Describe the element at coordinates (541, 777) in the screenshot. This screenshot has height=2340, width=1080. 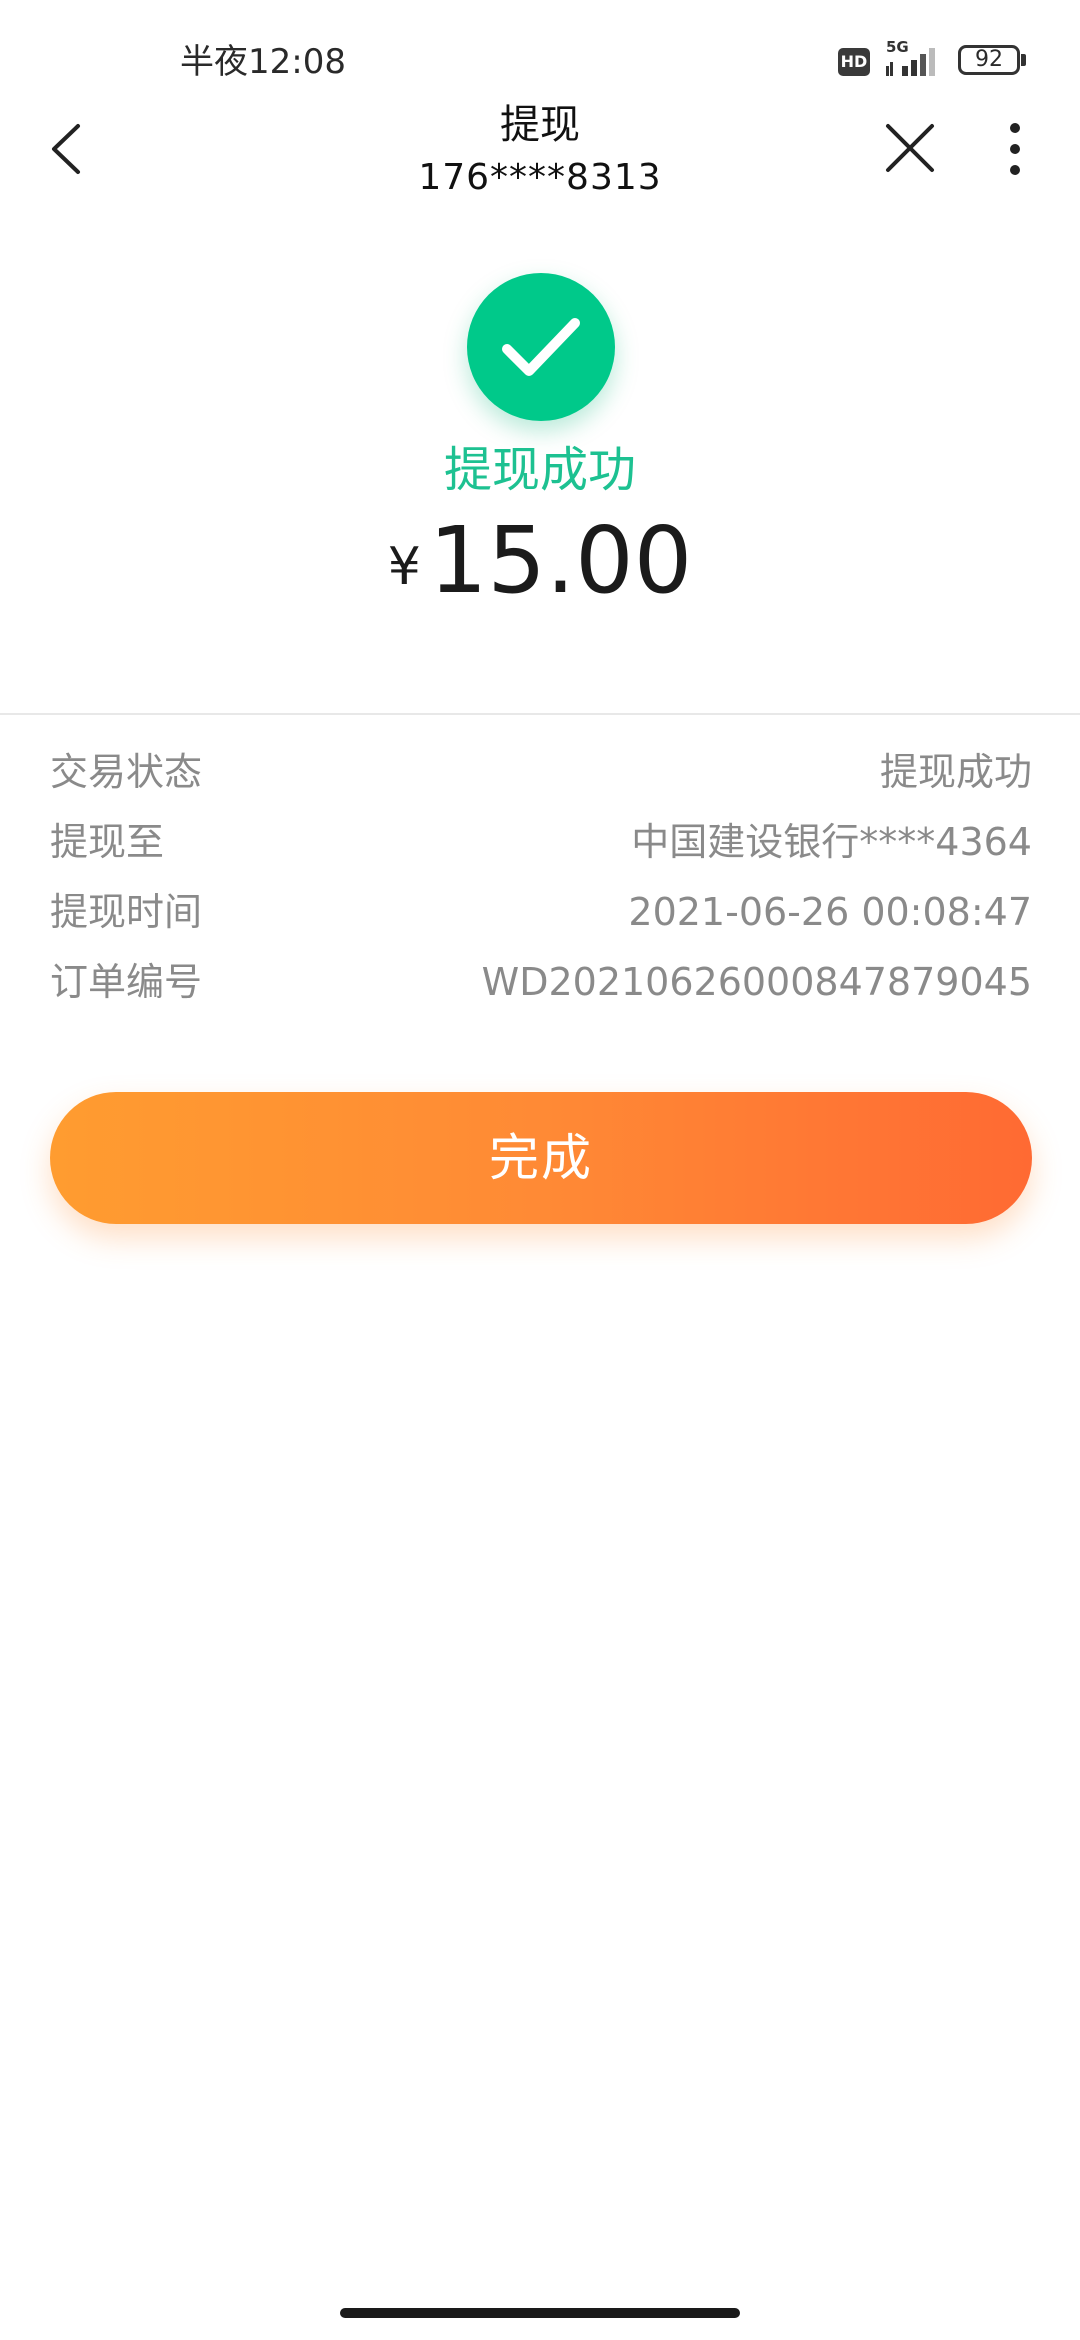
I see `detail-row-status: 交易状态 提现成功` at that location.